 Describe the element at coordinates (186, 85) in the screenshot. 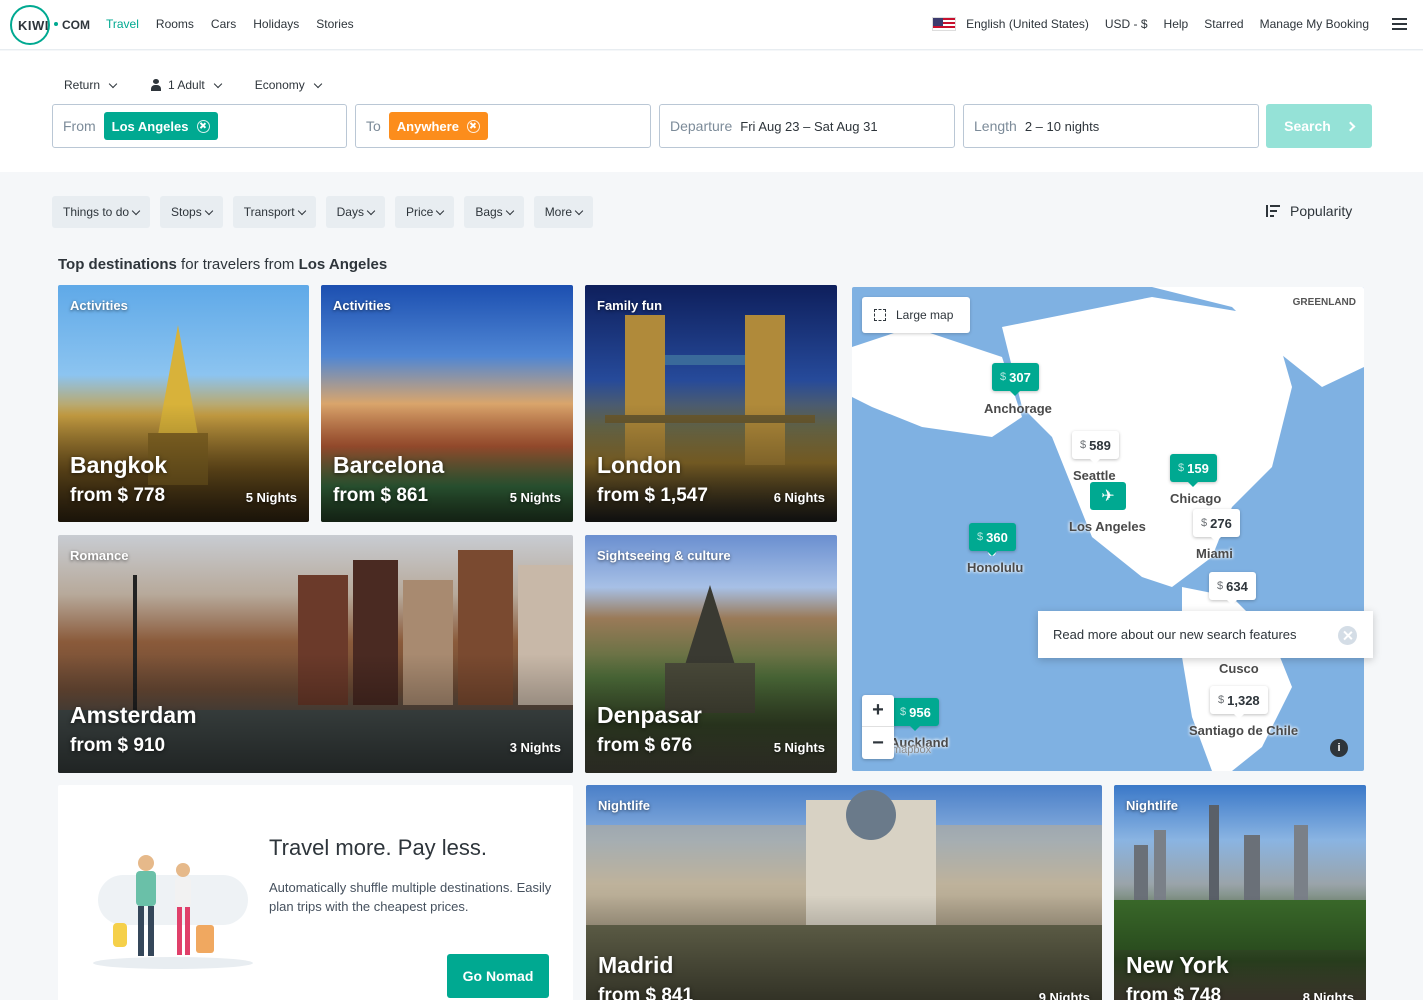

I see `passengers-select: 1 Adult` at that location.